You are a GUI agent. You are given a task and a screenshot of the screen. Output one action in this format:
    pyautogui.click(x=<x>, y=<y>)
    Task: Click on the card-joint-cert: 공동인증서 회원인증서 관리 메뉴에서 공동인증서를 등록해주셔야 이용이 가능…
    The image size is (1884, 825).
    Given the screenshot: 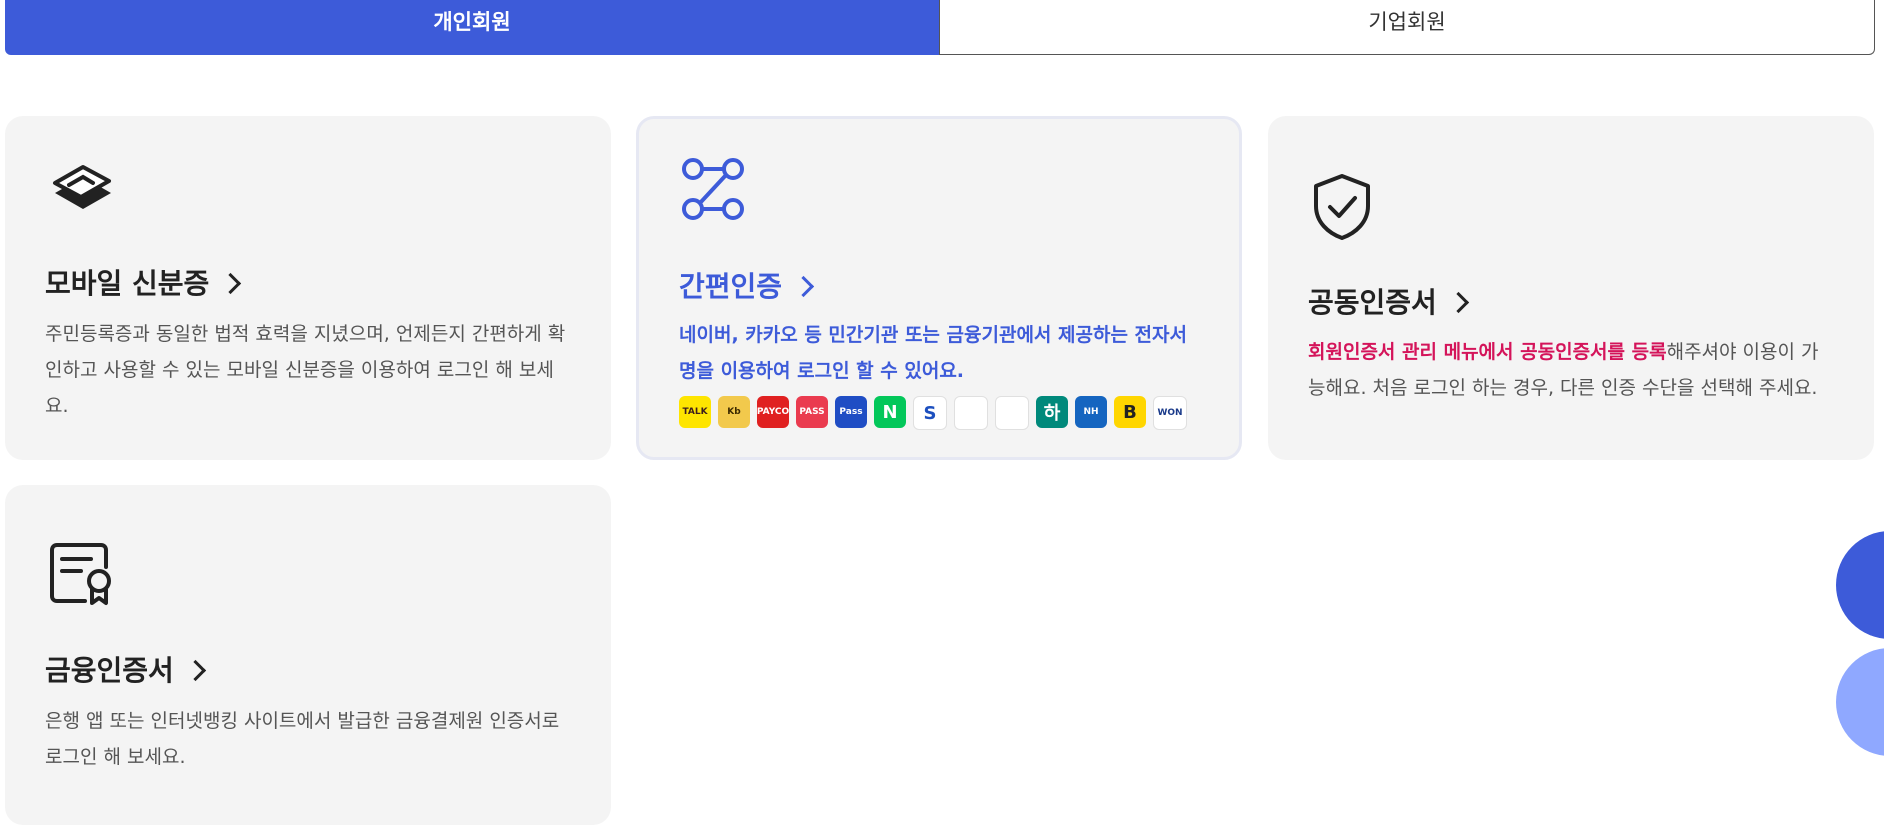 What is the action you would take?
    pyautogui.click(x=1571, y=288)
    